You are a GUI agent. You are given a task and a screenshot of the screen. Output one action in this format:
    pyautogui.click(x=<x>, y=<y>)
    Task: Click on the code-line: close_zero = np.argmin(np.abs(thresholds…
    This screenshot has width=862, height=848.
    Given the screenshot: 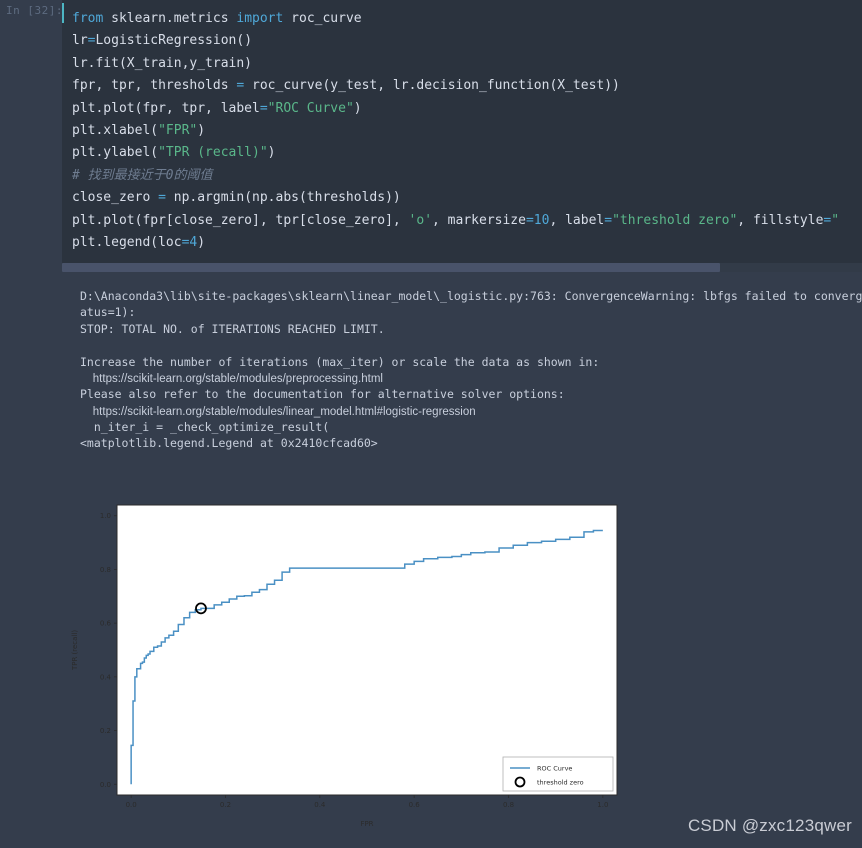 What is the action you would take?
    pyautogui.click(x=236, y=198)
    